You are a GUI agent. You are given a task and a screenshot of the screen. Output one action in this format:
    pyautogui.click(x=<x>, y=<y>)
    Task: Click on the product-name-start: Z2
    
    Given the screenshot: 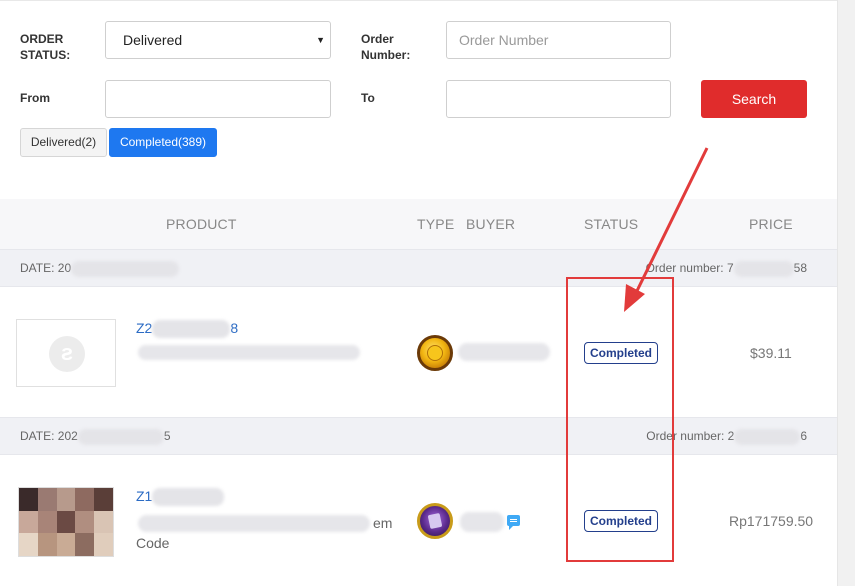 What is the action you would take?
    pyautogui.click(x=144, y=328)
    